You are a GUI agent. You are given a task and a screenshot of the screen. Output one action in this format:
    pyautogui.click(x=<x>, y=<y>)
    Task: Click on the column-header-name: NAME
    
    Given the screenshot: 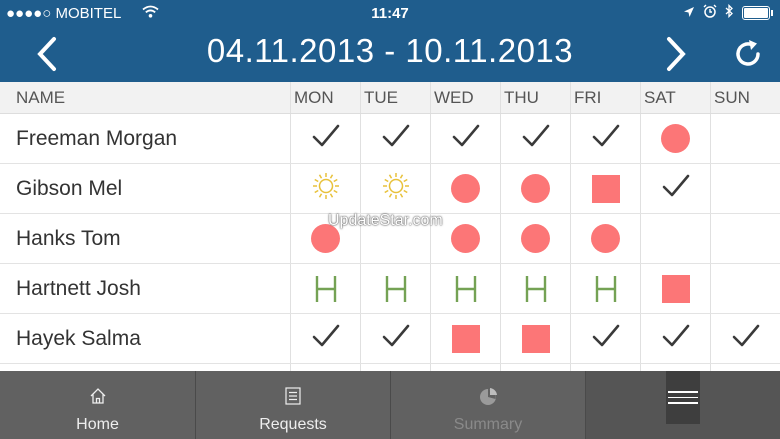 What is the action you would take?
    pyautogui.click(x=41, y=97)
    